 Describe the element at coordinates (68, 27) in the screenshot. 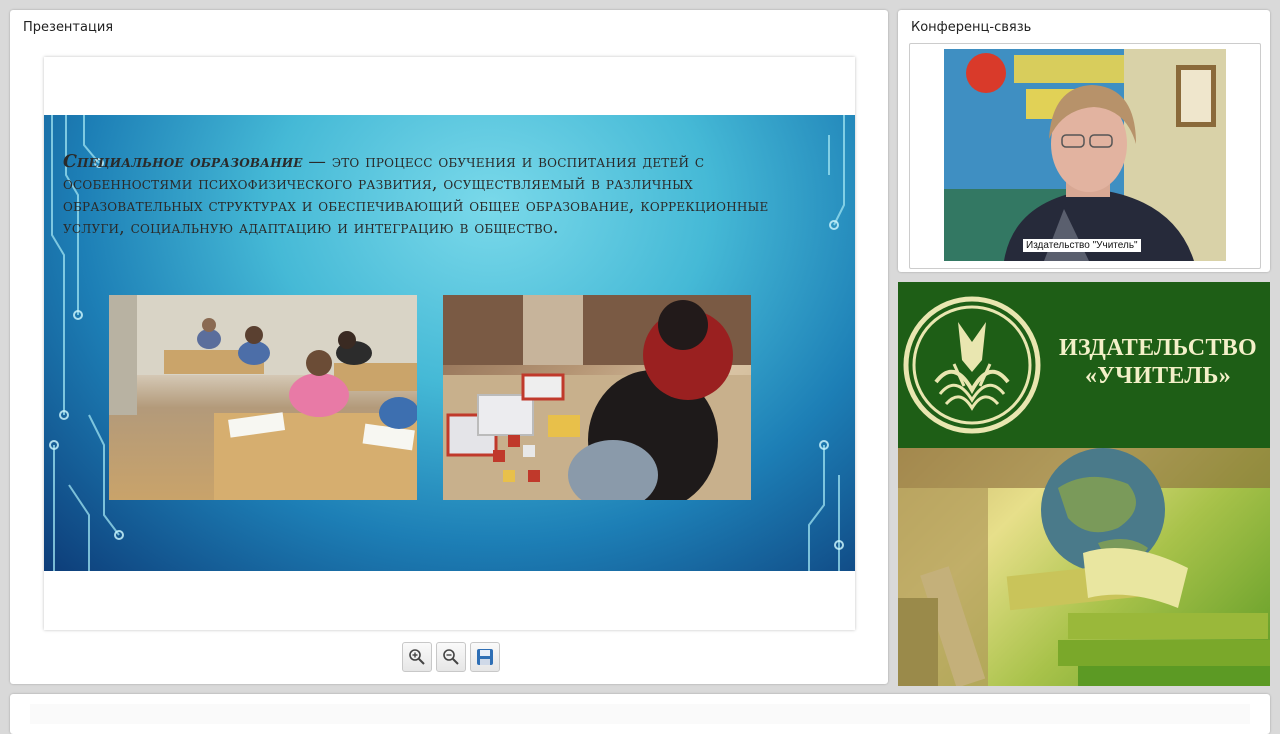

I see `presentation-title: Презентация` at that location.